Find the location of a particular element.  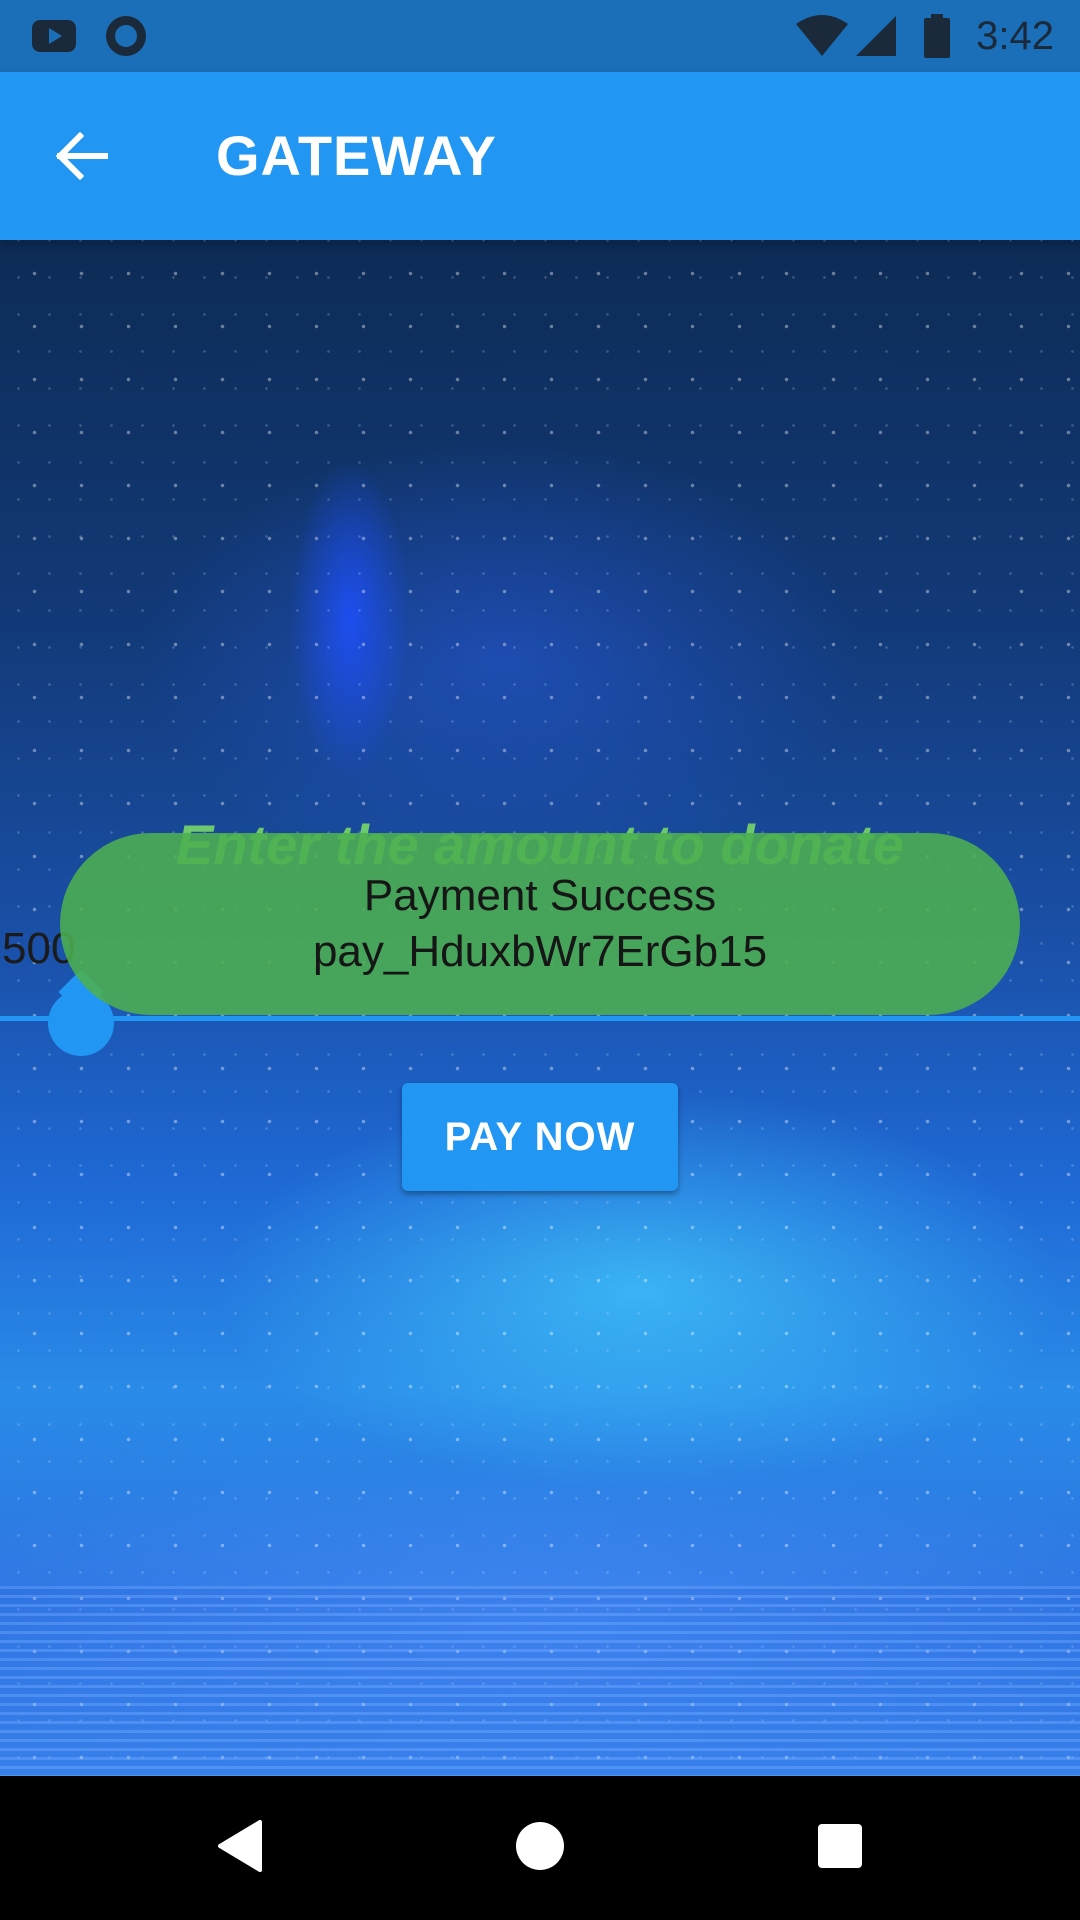

nav-back-button is located at coordinates (240, 1848).